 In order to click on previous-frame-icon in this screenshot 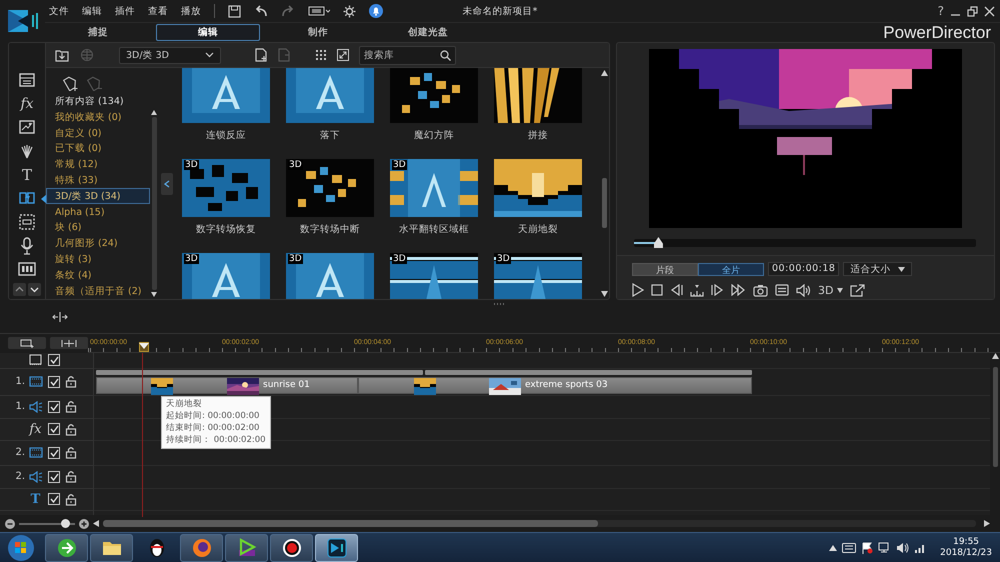, I will do `click(676, 290)`.